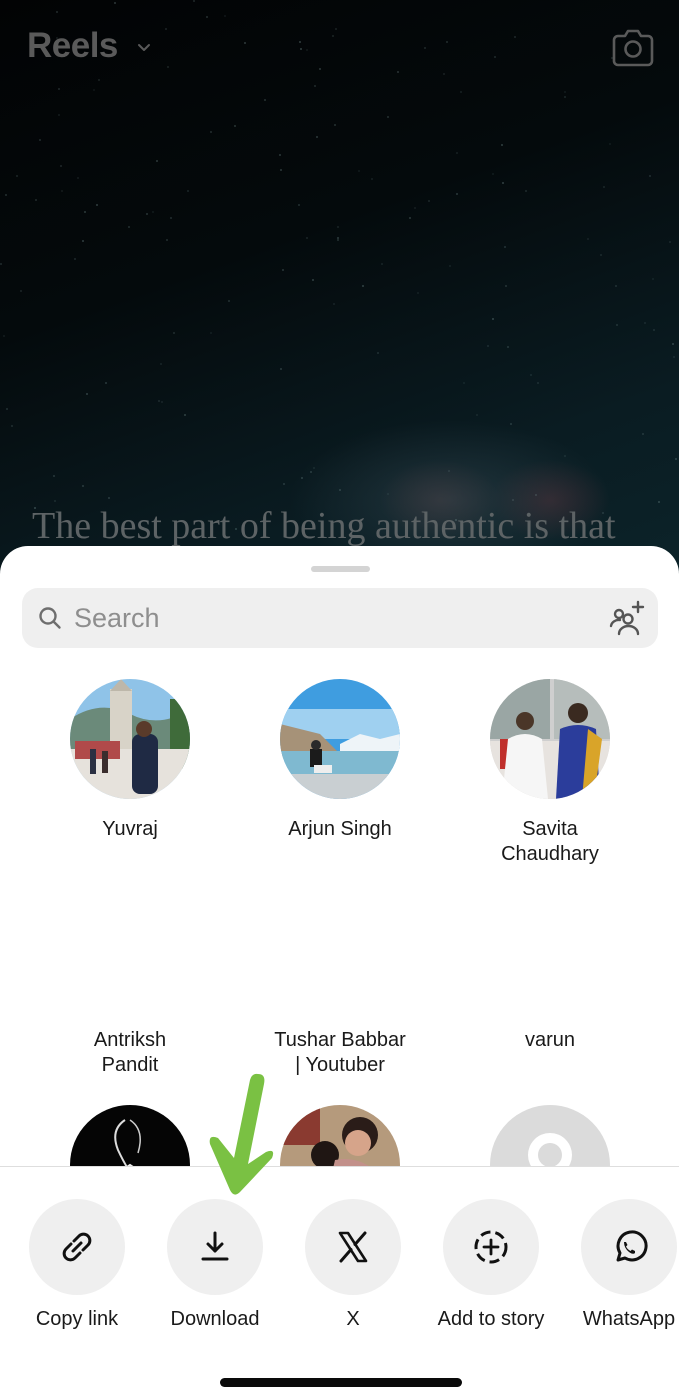 Image resolution: width=679 pixels, height=1400 pixels. I want to click on add-people-icon, so click(627, 619).